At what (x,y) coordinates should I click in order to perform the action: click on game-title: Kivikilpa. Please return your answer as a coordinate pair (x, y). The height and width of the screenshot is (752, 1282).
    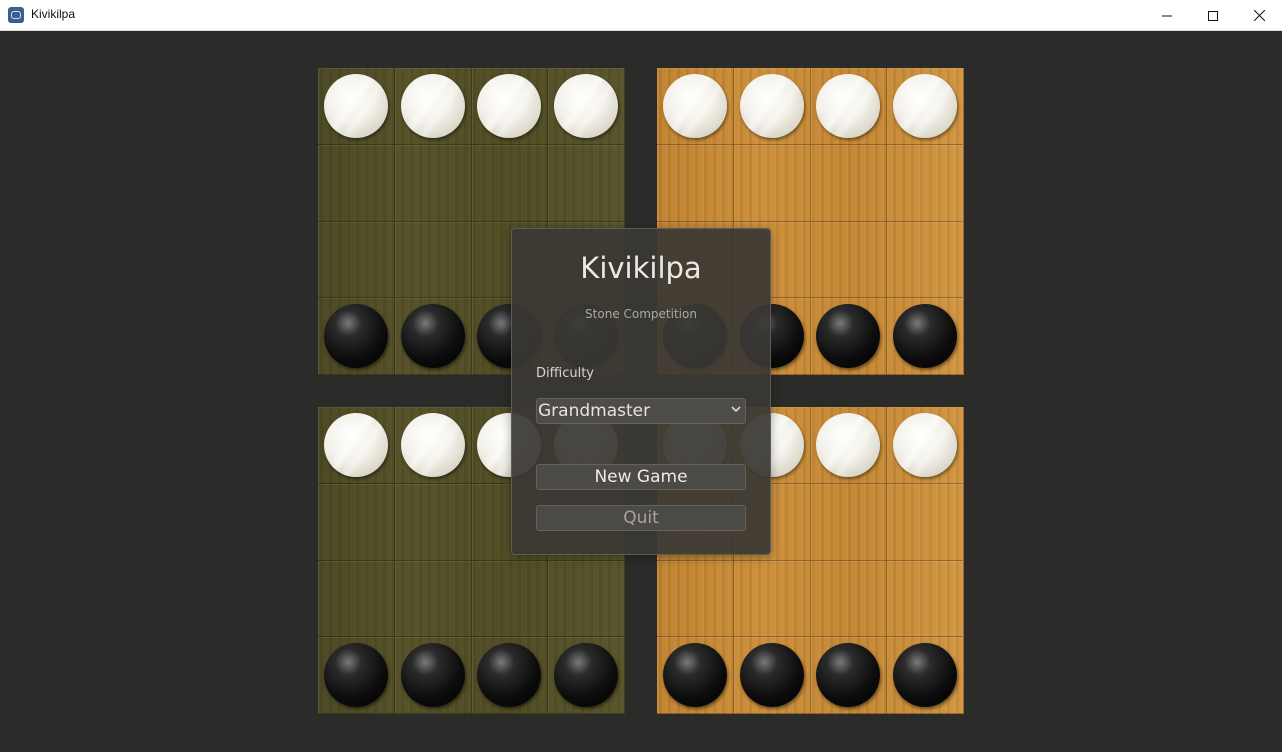
    Looking at the image, I should click on (641, 268).